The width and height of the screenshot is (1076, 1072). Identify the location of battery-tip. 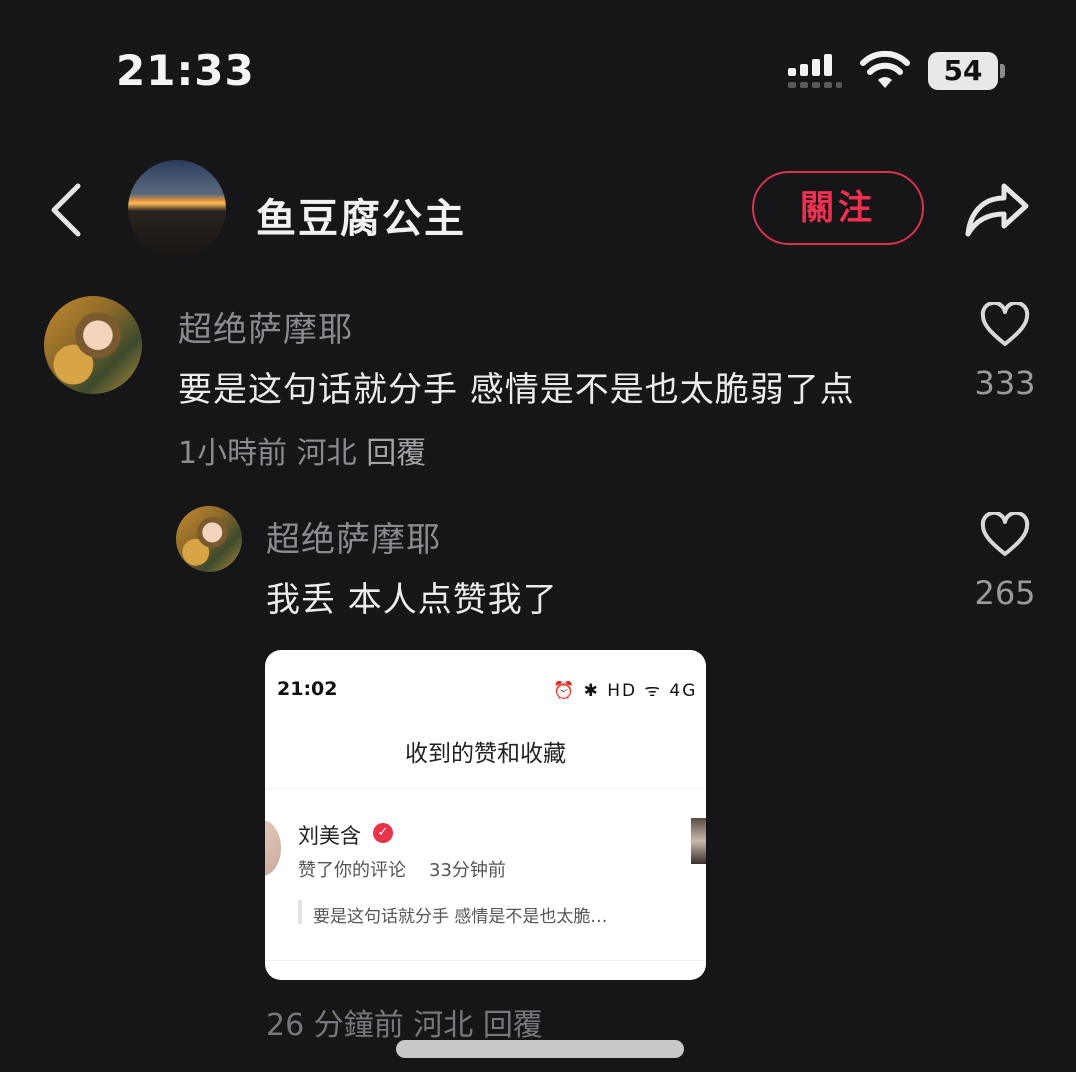
(1002, 71).